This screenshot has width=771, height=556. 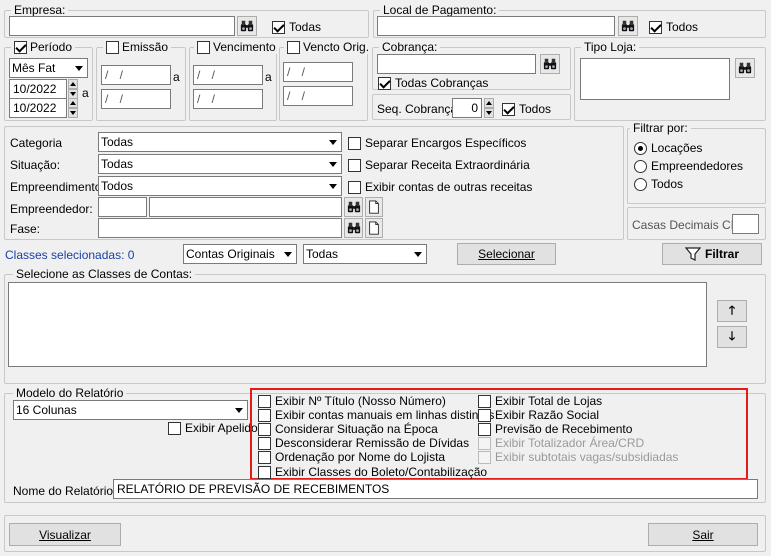 I want to click on vencimento-end-input: / /, so click(x=228, y=99).